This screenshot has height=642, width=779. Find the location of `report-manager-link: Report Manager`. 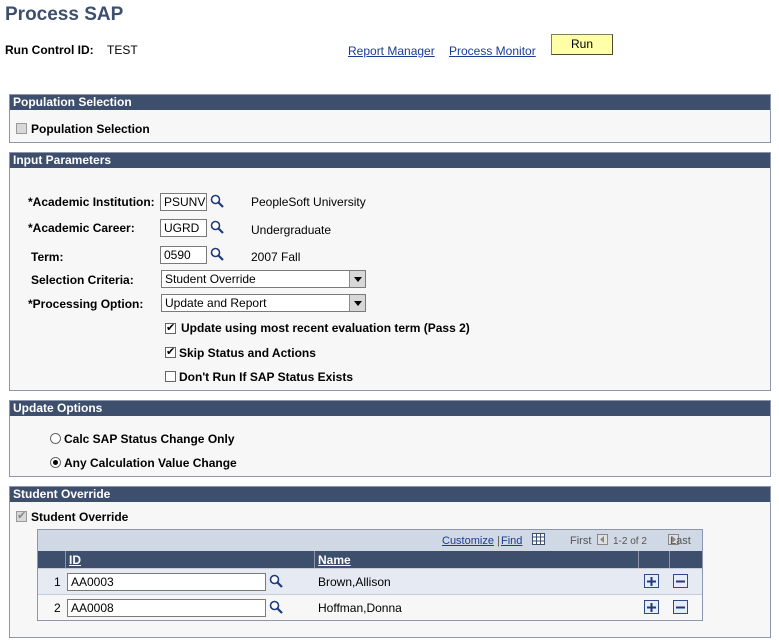

report-manager-link: Report Manager is located at coordinates (391, 51).